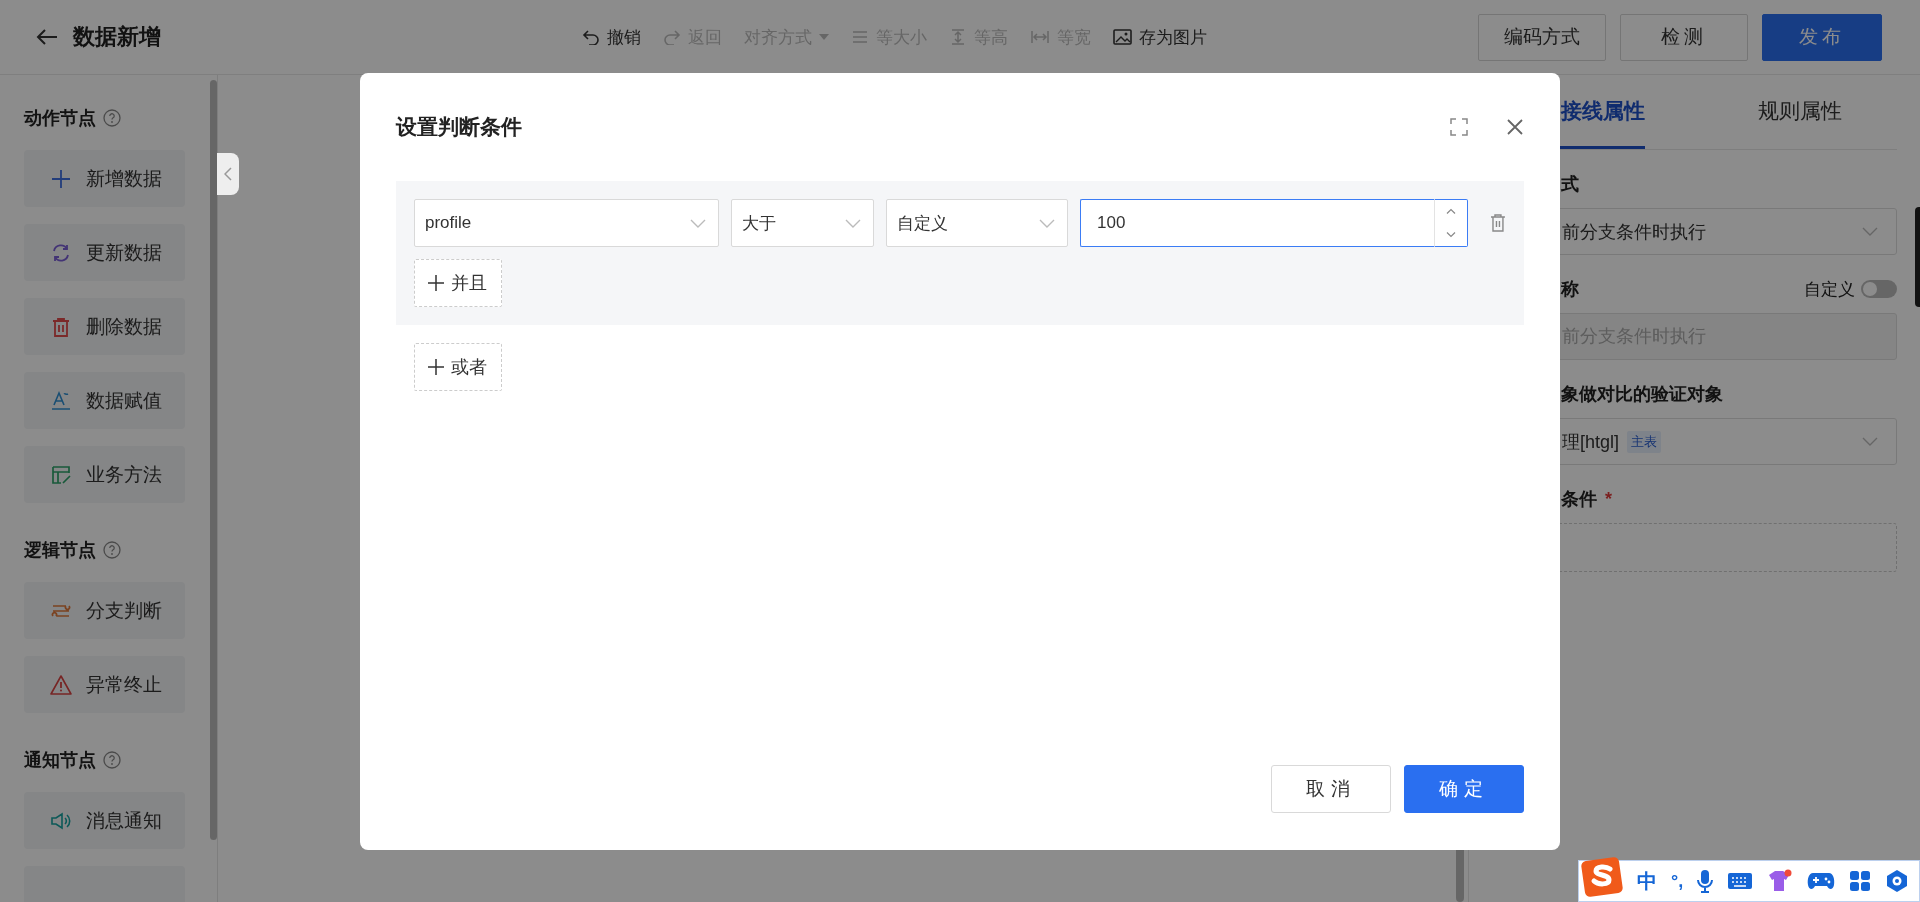  Describe the element at coordinates (1684, 37) in the screenshot. I see `header-button: 检测` at that location.